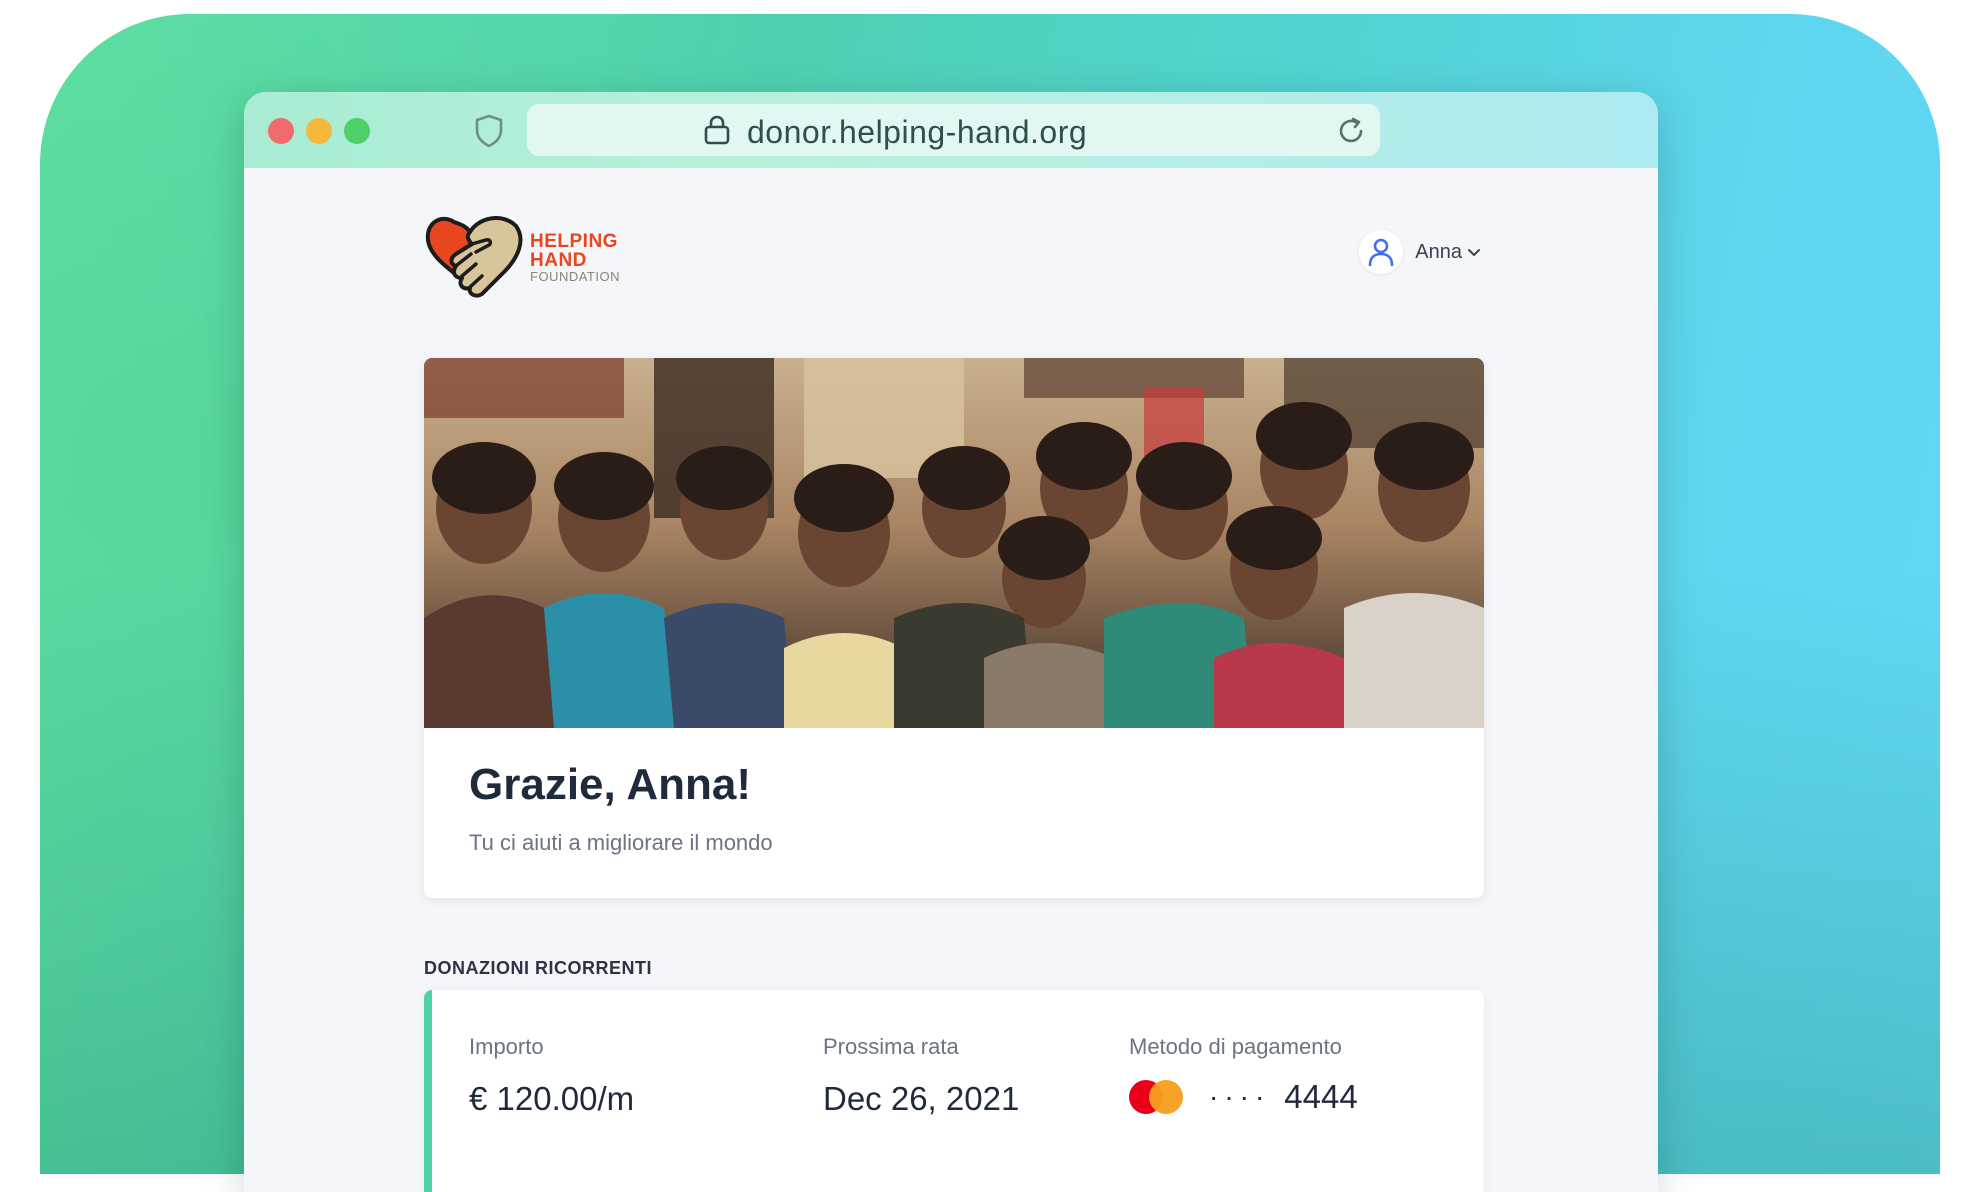 The height and width of the screenshot is (1192, 1973). Describe the element at coordinates (1240, 1096) in the screenshot. I see `card-masked-digits: ····` at that location.